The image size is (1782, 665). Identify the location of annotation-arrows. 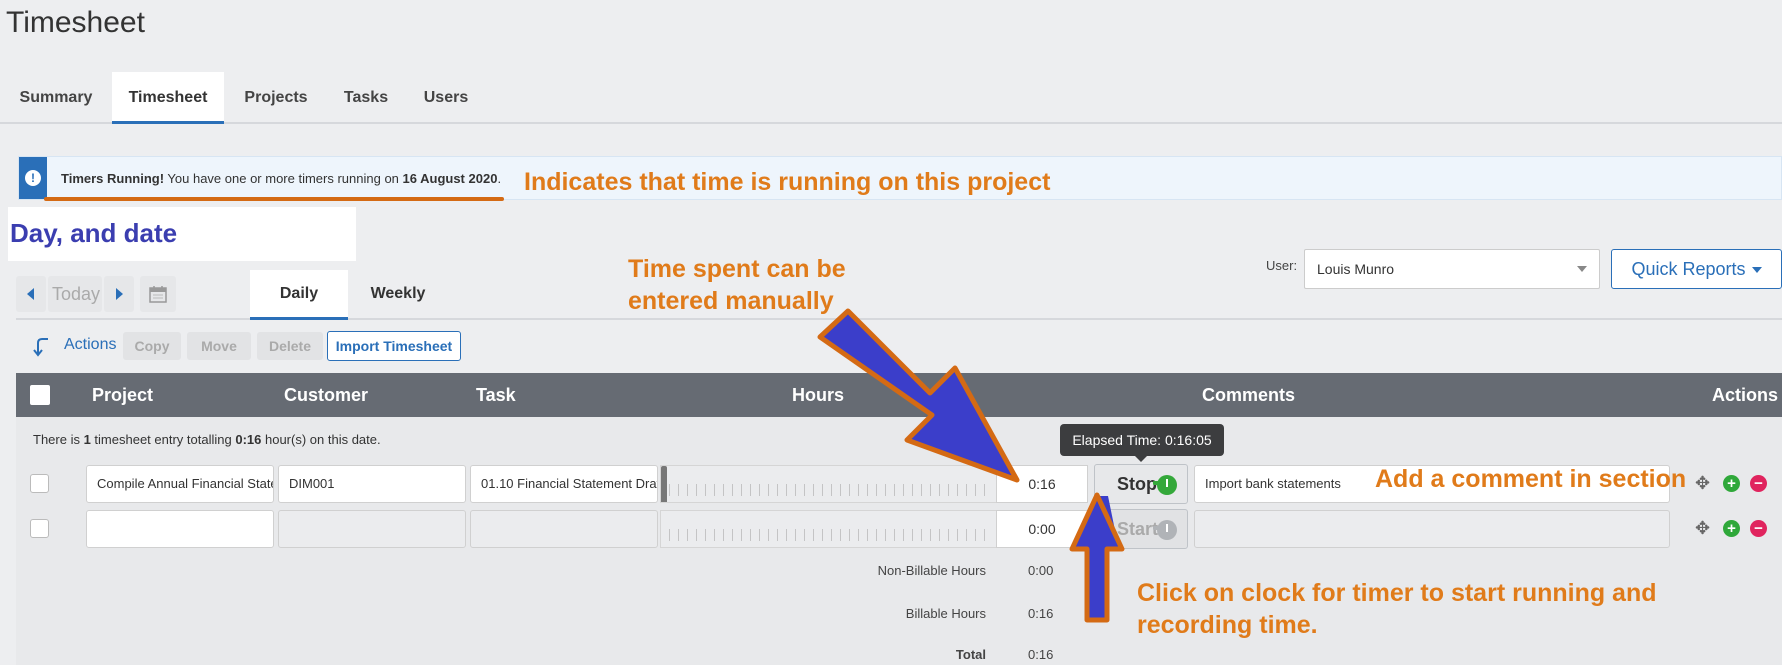
(971, 465).